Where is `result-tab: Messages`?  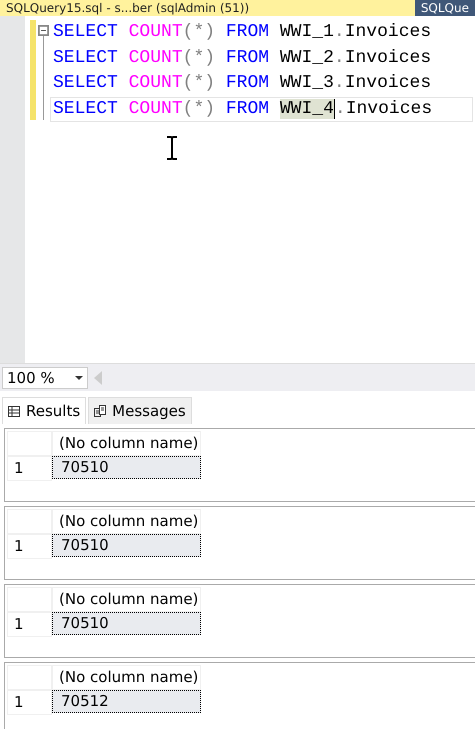
result-tab: Messages is located at coordinates (140, 410).